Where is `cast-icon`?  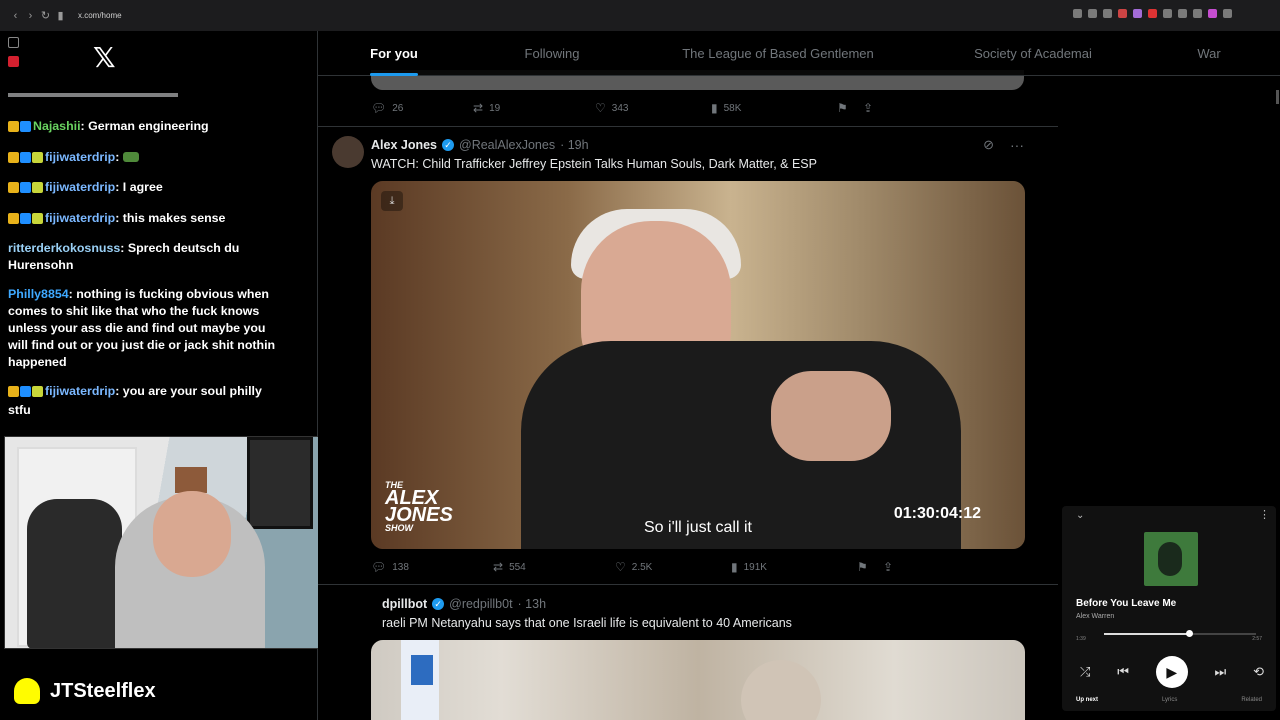
cast-icon is located at coordinates (1092, 13).